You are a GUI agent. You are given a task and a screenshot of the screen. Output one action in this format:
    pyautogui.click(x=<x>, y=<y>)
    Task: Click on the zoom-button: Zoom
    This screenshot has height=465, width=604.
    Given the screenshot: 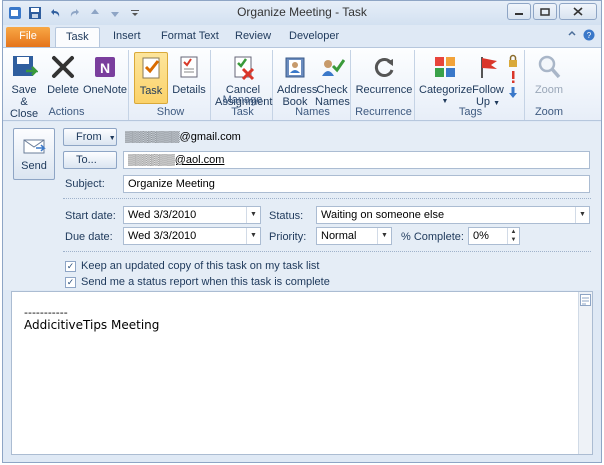 What is the action you would take?
    pyautogui.click(x=549, y=74)
    